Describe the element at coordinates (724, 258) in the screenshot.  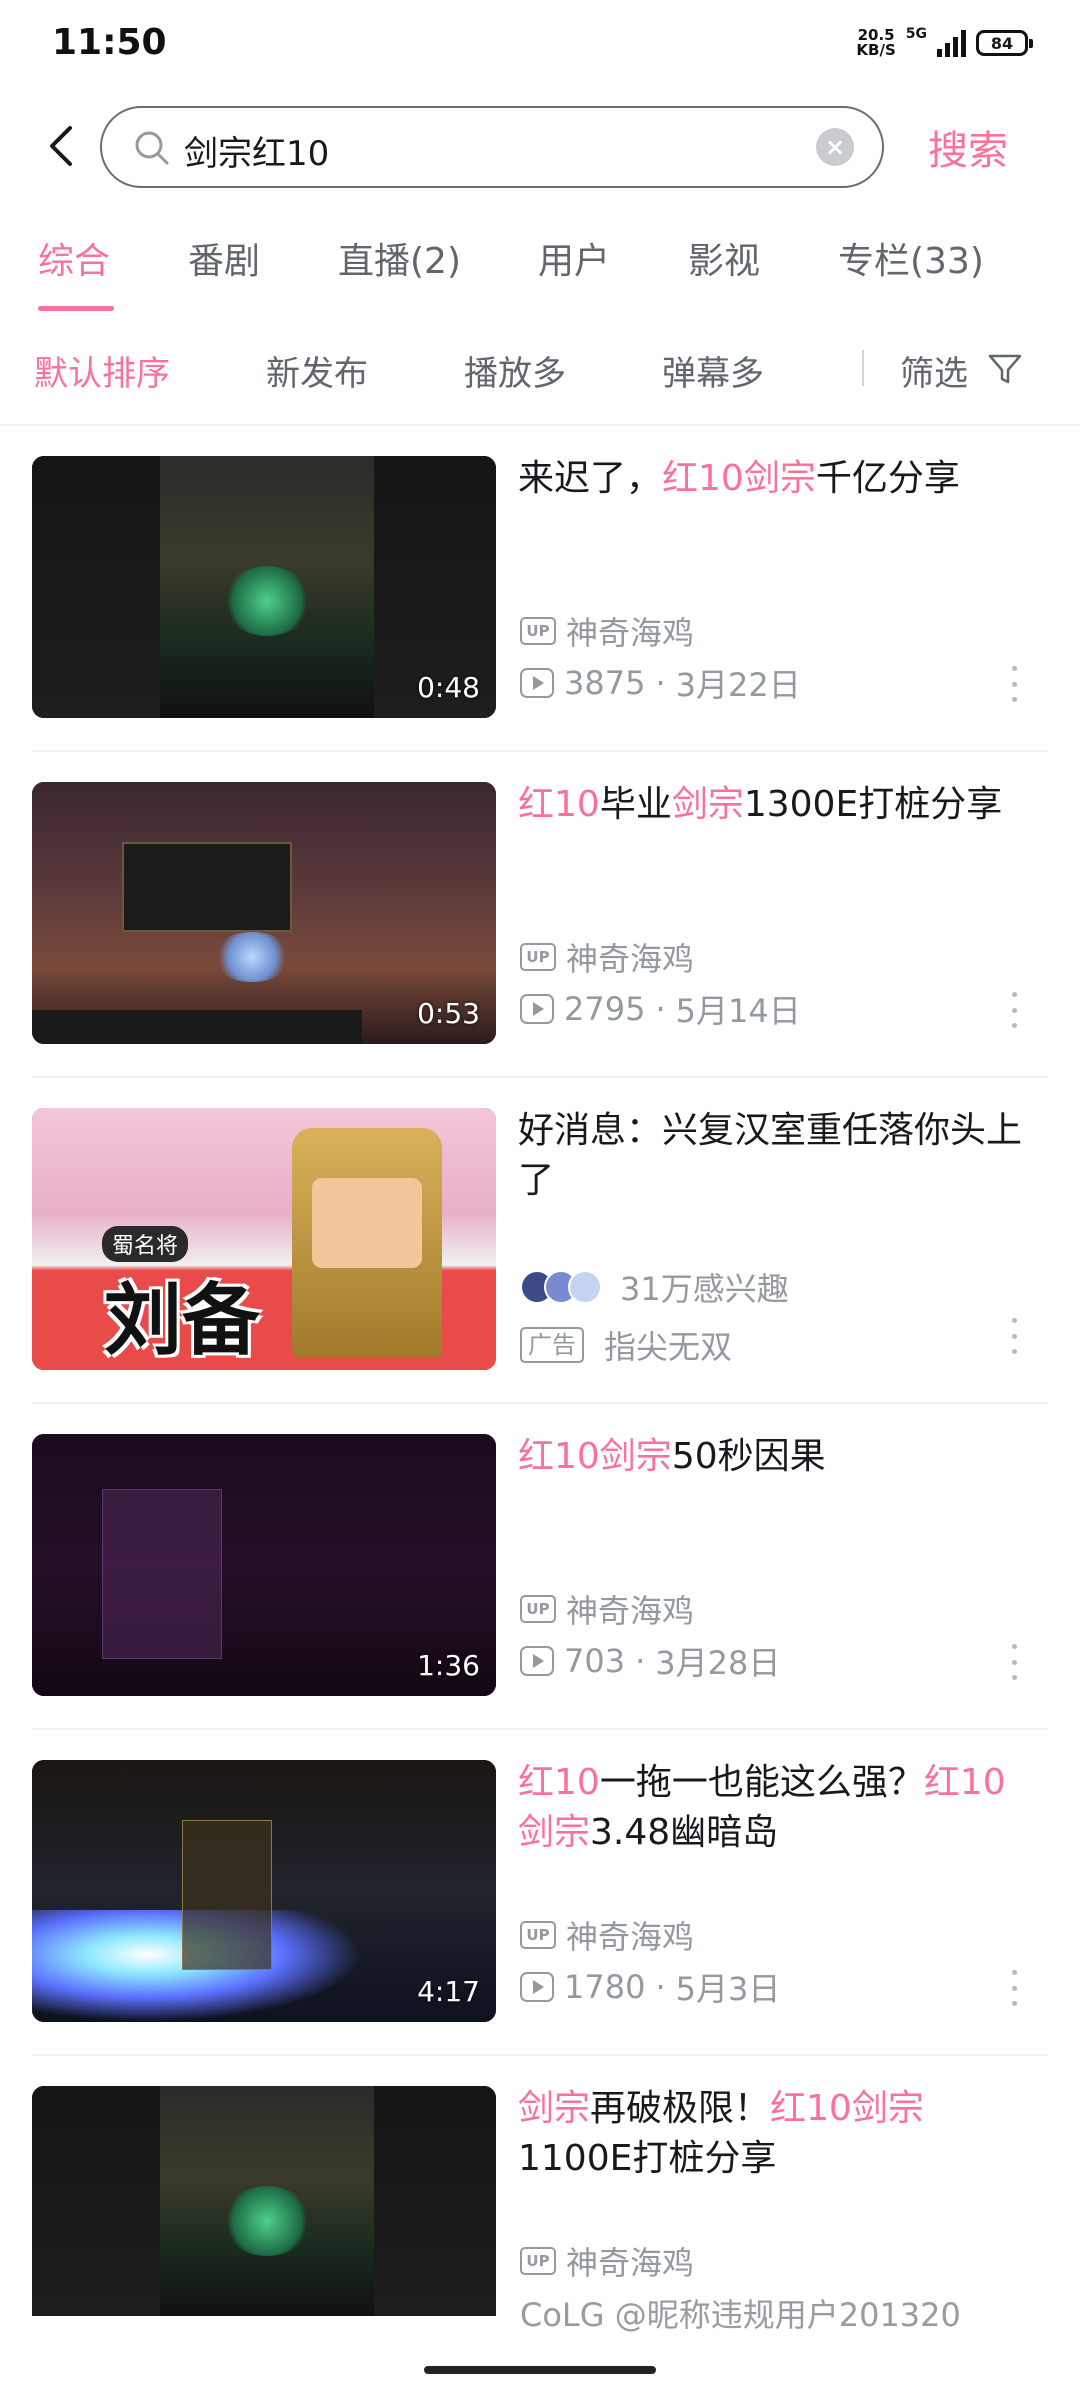
I see `tab-movies: 影视` at that location.